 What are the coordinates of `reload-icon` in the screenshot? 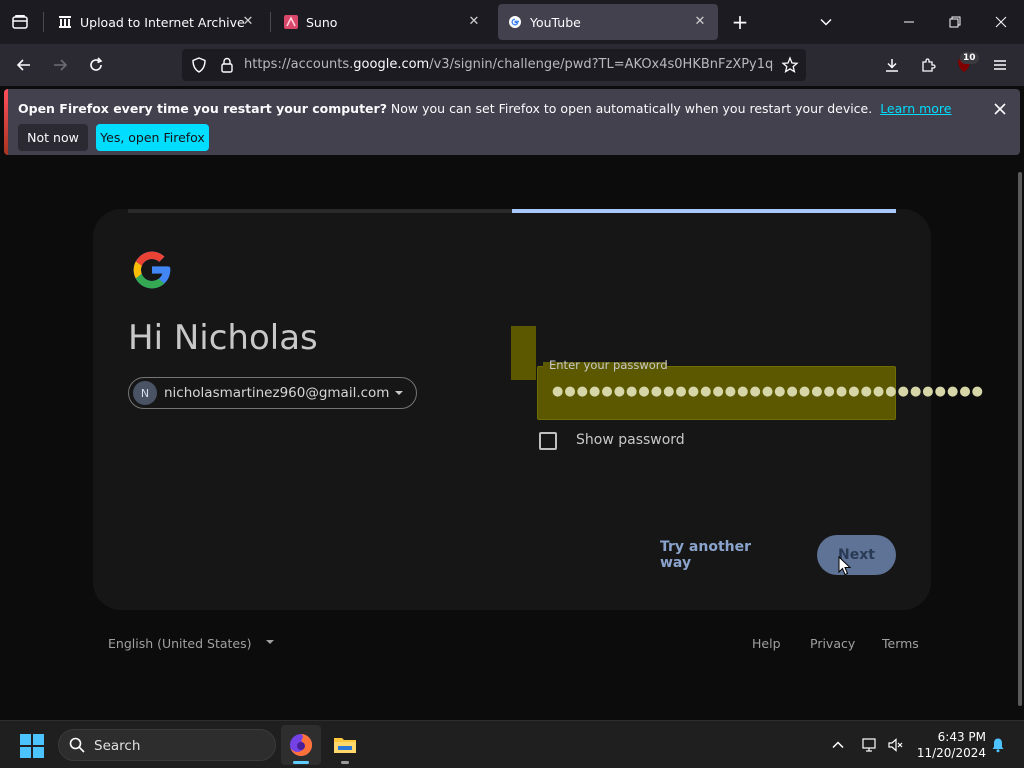 It's located at (96, 64).